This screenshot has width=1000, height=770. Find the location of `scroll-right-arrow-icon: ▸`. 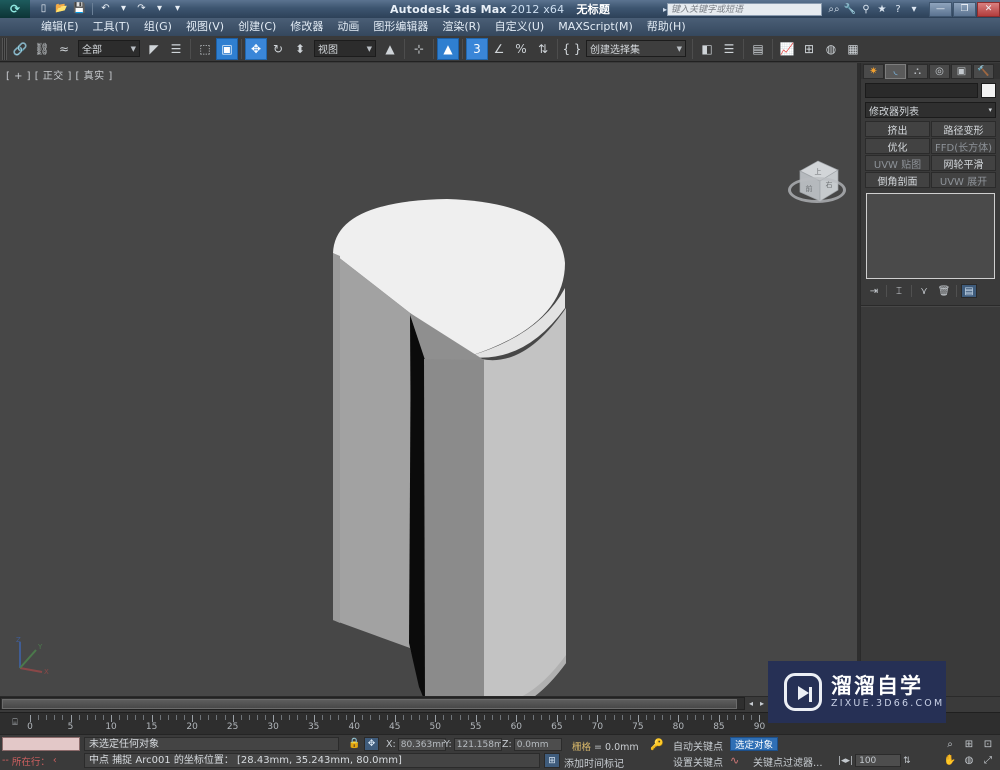

scroll-right-arrow-icon: ▸ is located at coordinates (762, 703).